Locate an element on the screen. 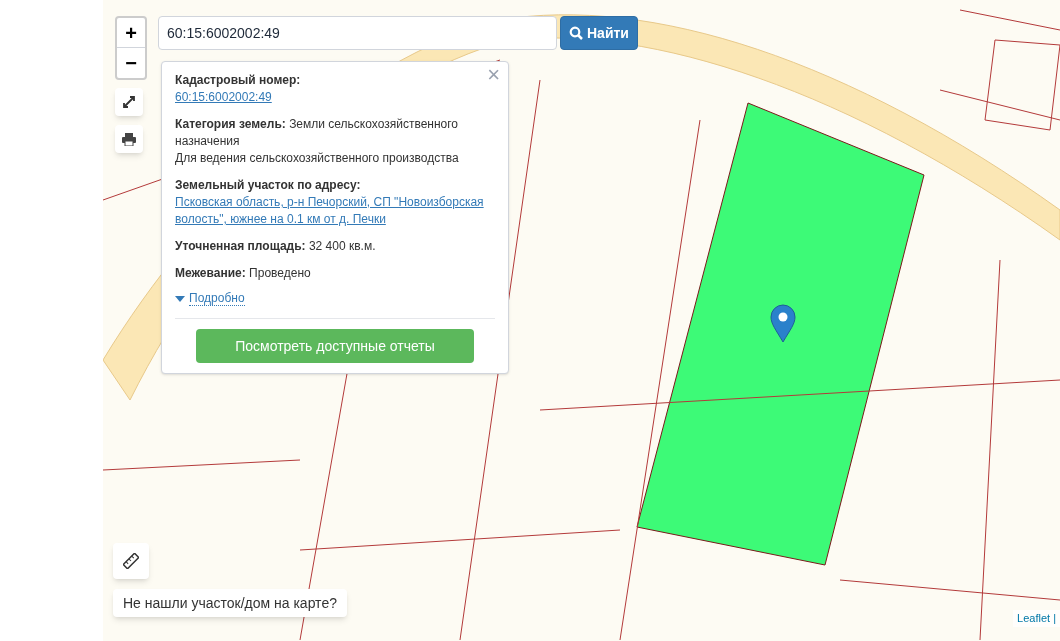 The height and width of the screenshot is (641, 1060). field-link: Псковская область, р-н Печорский, СП "Новоизборская волость", южнее на 0.1 км от д. Печки is located at coordinates (335, 211).